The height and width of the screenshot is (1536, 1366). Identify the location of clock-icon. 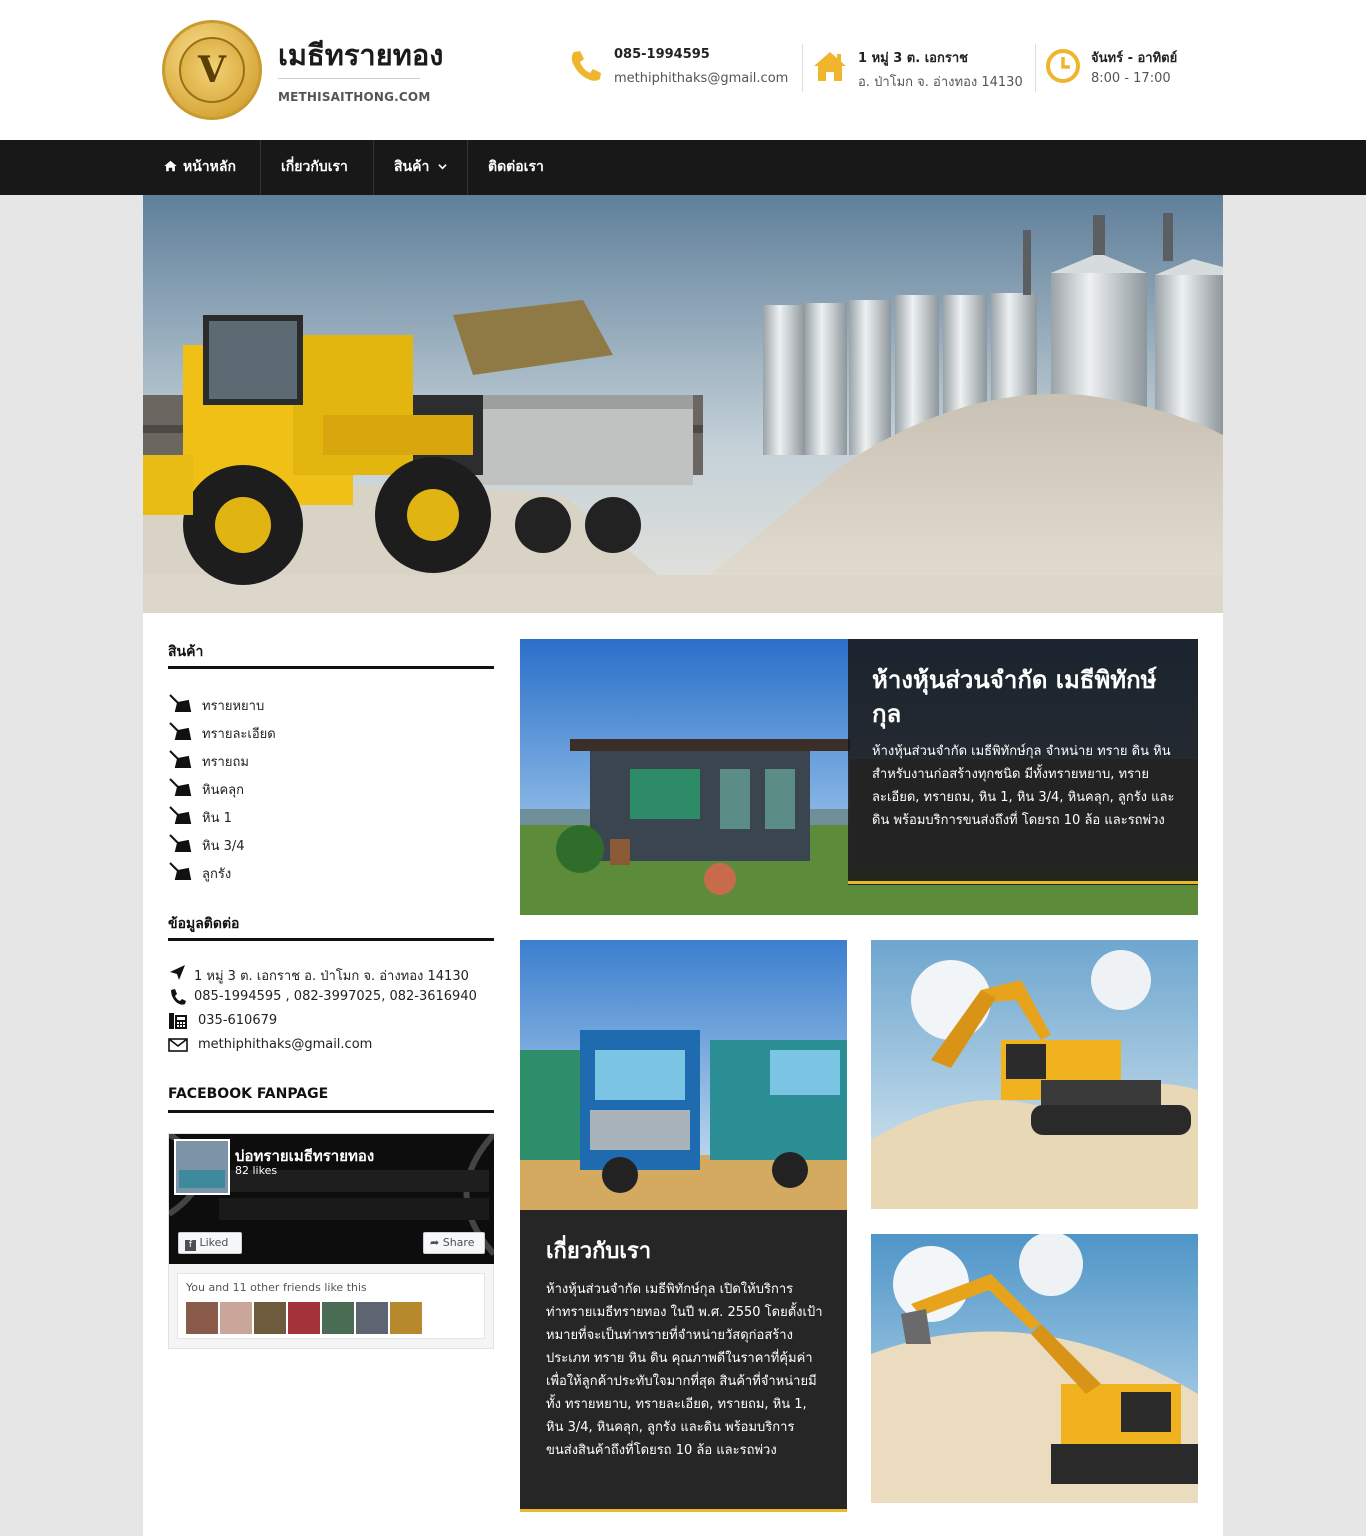
(1063, 66).